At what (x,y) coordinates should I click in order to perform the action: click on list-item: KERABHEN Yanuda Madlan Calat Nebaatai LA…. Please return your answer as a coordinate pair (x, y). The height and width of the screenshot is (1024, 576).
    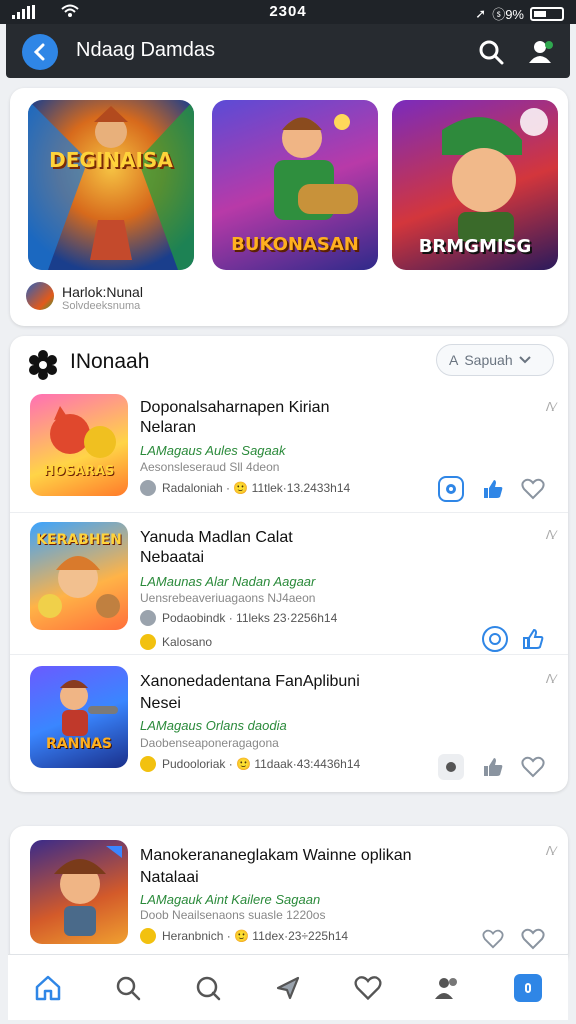
    Looking at the image, I should click on (289, 584).